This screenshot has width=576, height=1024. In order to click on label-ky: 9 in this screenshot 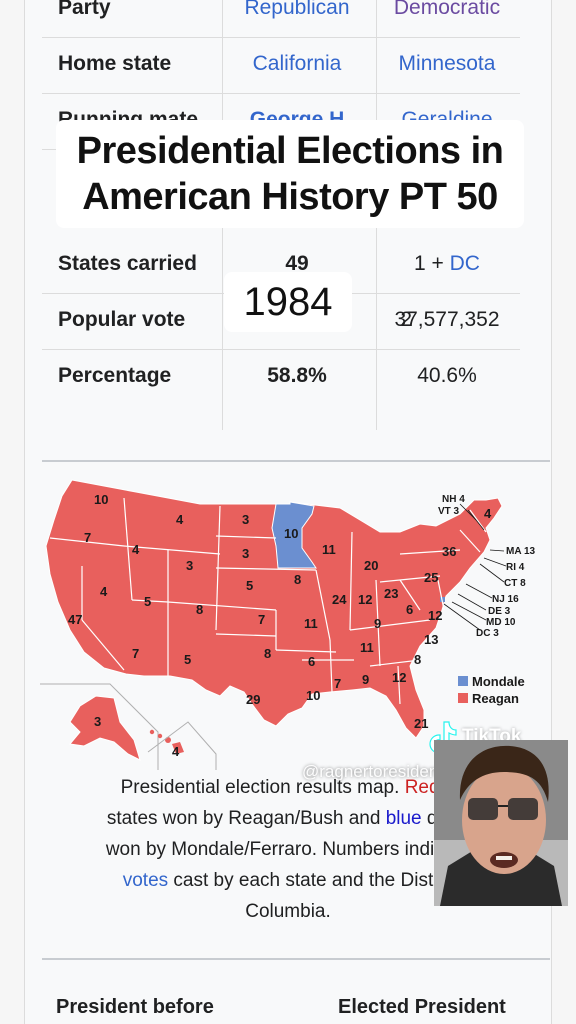, I will do `click(377, 623)`.